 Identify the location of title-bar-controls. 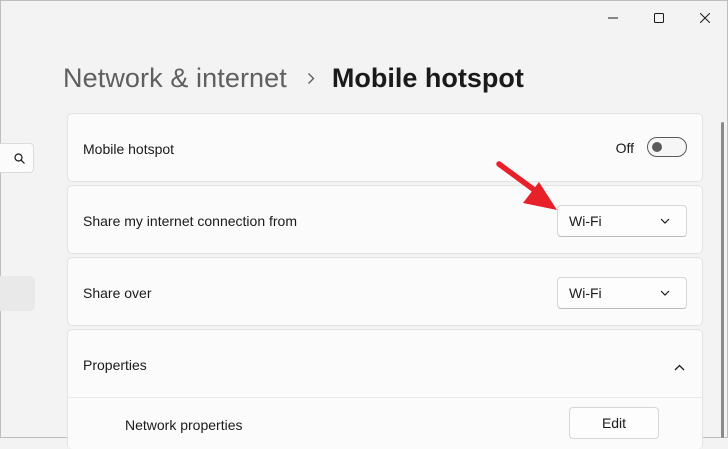
(659, 18).